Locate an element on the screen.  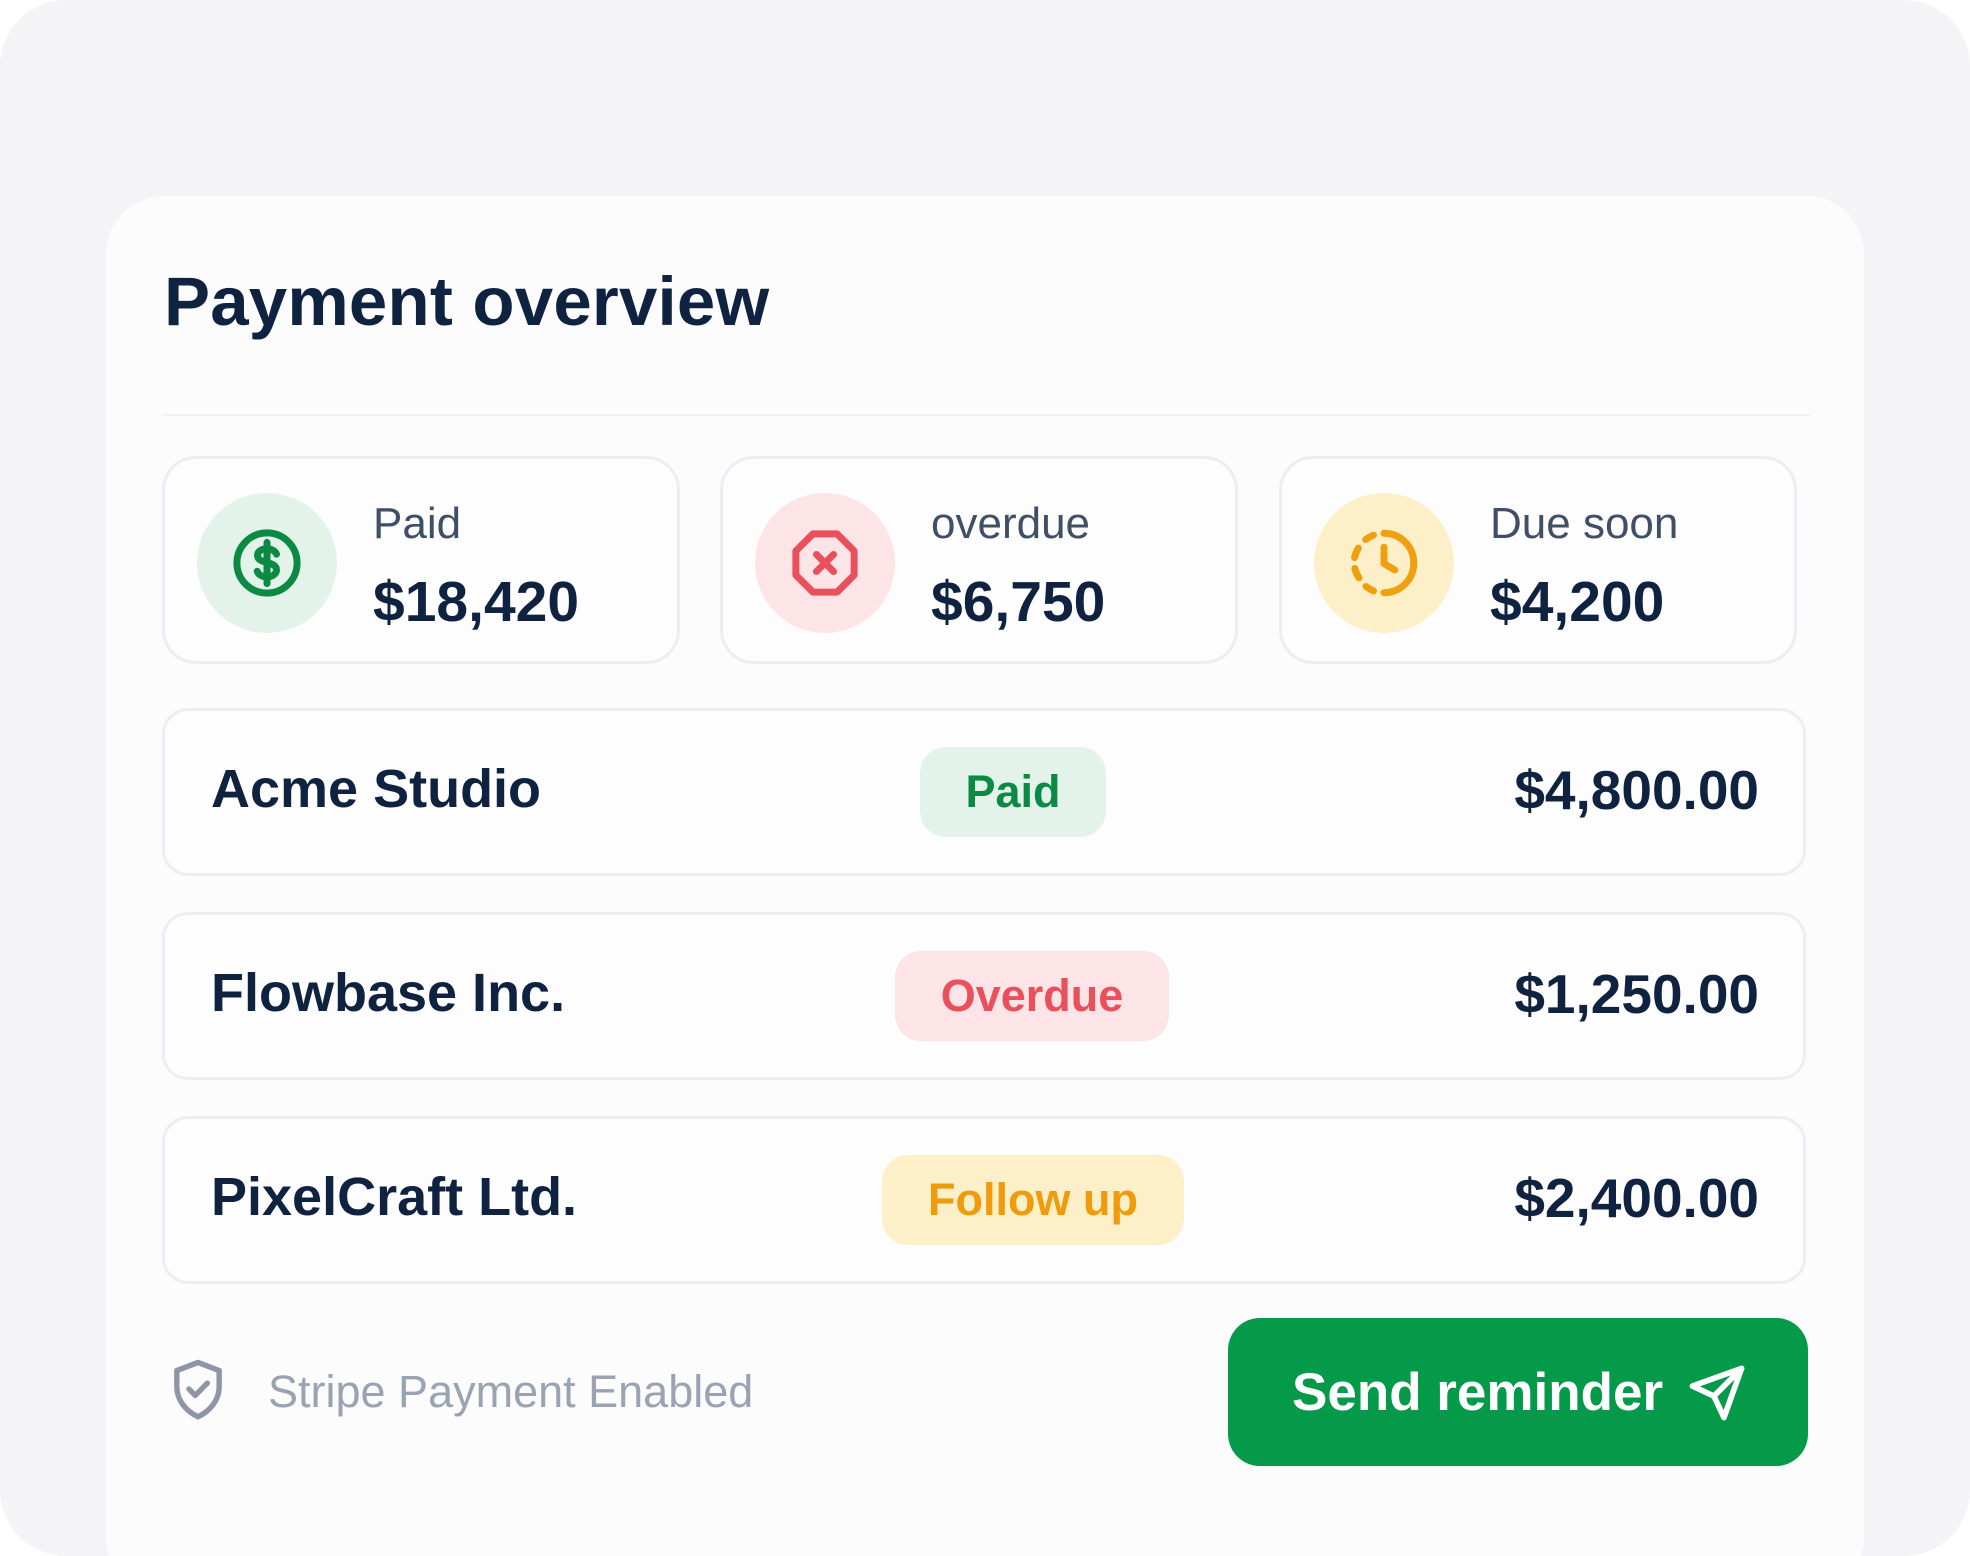
payment-amount: $2,400.00 is located at coordinates (1636, 1198).